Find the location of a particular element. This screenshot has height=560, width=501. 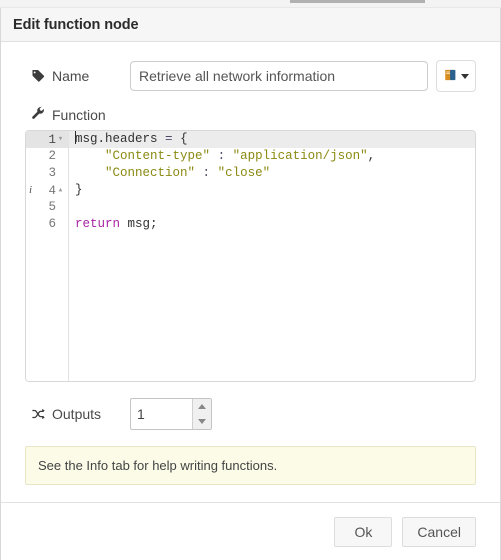

gutter-line-number: 6 is located at coordinates (52, 224).